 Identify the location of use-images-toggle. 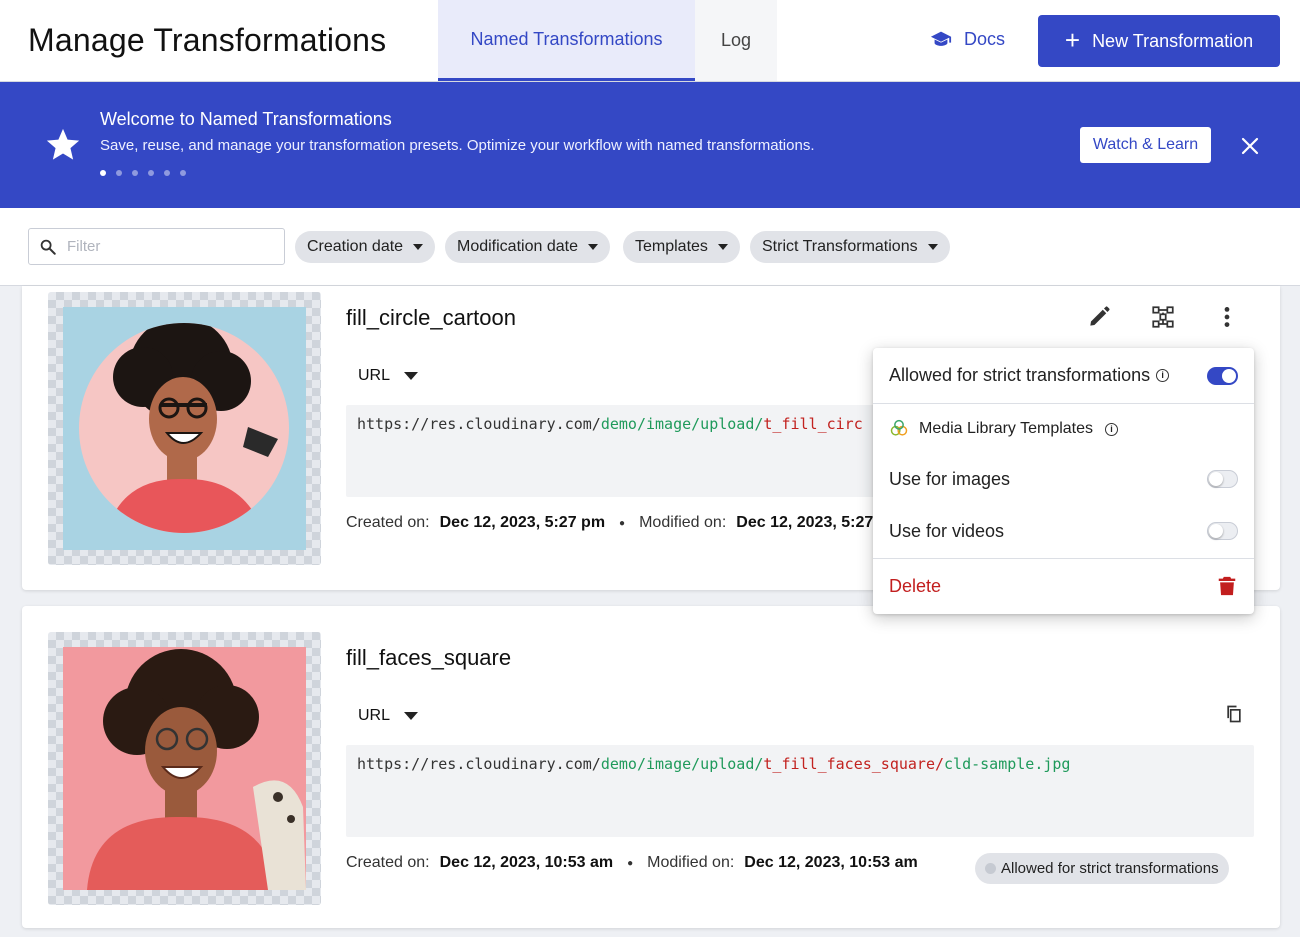
(1222, 479).